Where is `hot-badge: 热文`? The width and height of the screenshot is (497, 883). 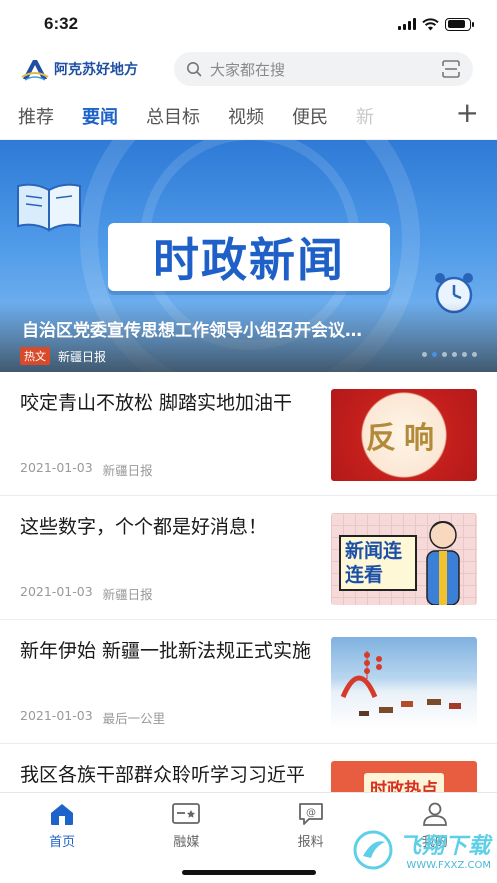
hot-badge: 热文 is located at coordinates (35, 356).